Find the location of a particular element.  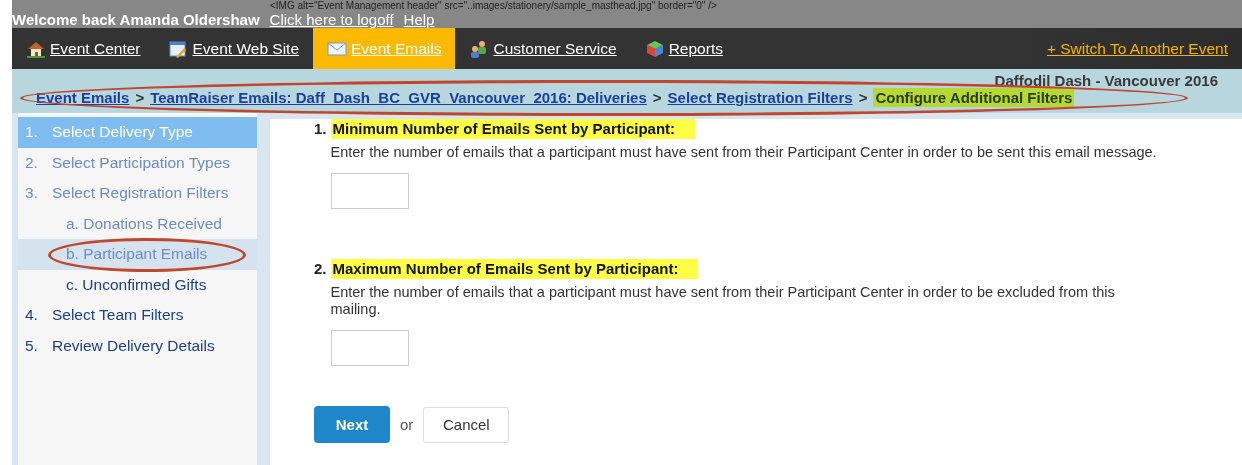

breadcrumb-link: Event Emails is located at coordinates (83, 97).